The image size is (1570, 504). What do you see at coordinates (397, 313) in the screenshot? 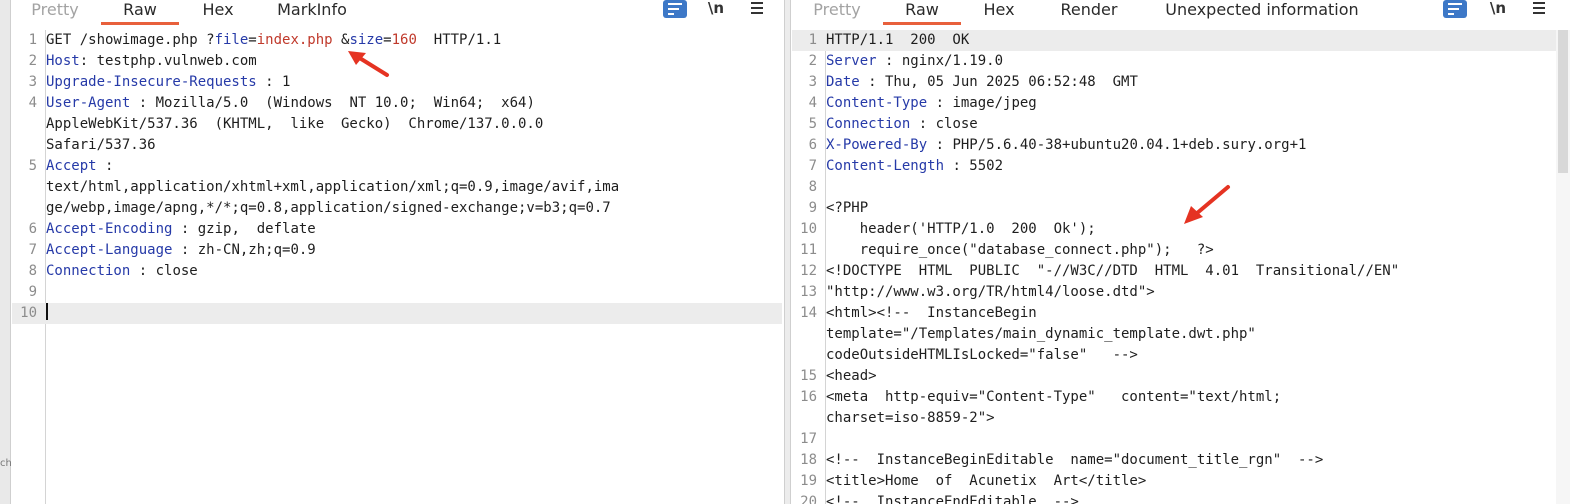
I see `code-line: 10` at bounding box center [397, 313].